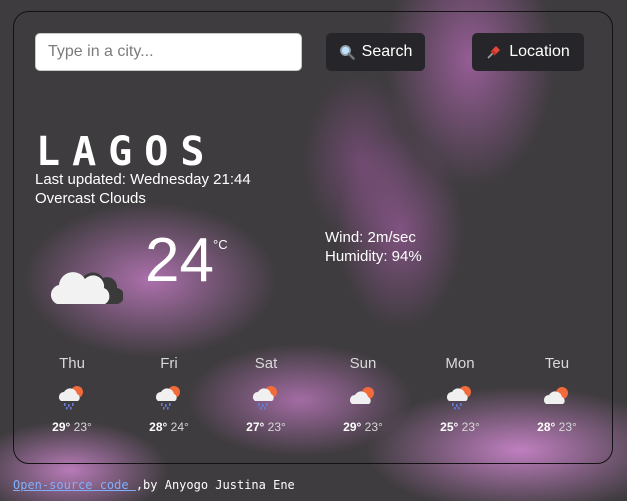 The width and height of the screenshot is (627, 501). What do you see at coordinates (494, 52) in the screenshot?
I see `pushpin-icon` at bounding box center [494, 52].